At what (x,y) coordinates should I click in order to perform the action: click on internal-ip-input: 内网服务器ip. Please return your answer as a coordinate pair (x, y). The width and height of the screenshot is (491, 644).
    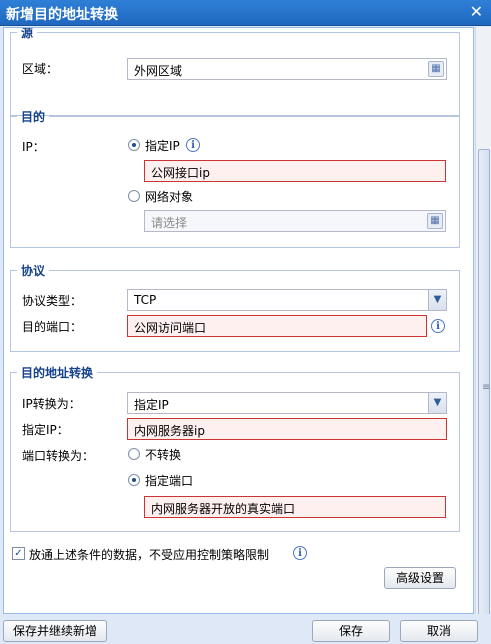
    Looking at the image, I should click on (287, 429).